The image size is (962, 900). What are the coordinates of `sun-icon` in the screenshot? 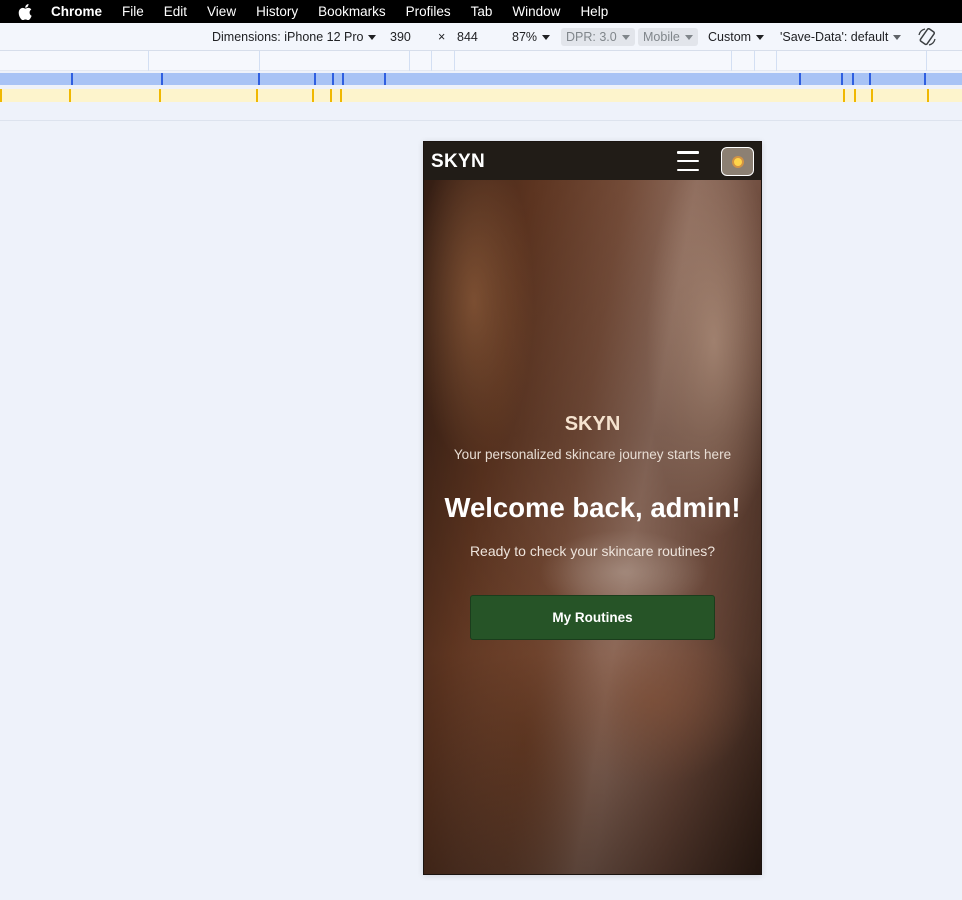 It's located at (737, 161).